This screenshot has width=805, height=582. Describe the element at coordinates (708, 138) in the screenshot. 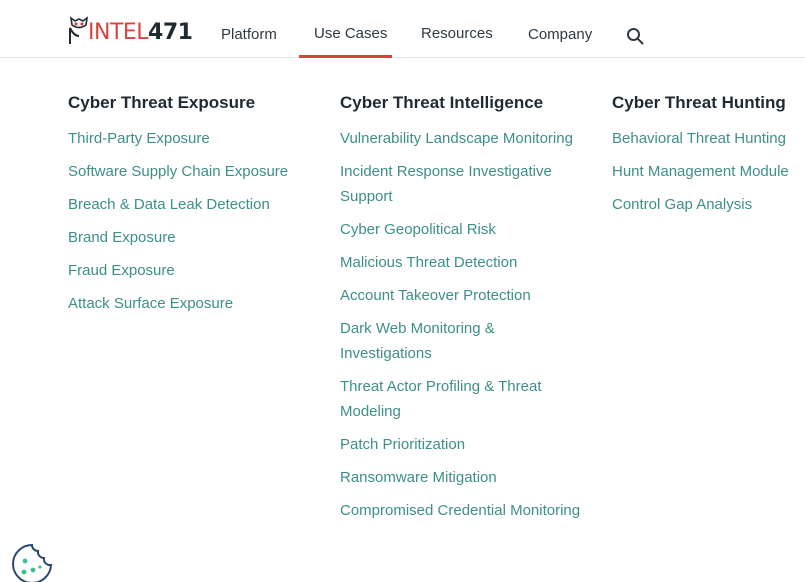

I see `menu-link: Behavioral Threat Hunting` at that location.